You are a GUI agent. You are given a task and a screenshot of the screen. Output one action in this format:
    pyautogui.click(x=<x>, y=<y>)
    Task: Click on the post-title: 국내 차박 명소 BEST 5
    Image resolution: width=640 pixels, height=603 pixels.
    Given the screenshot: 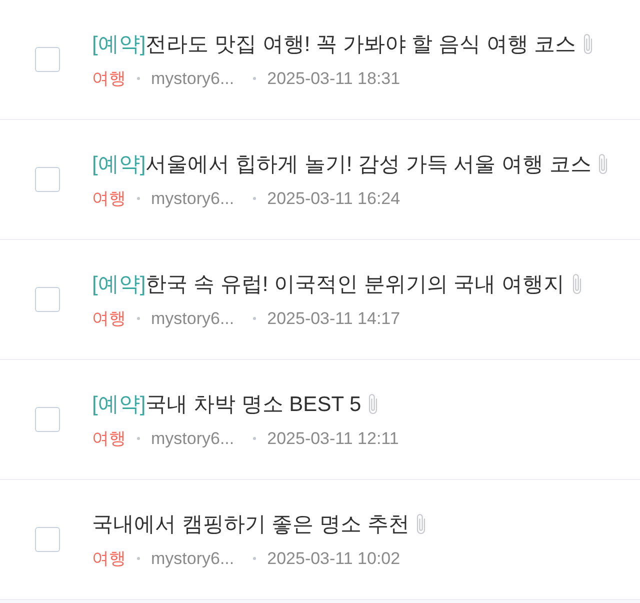 What is the action you would take?
    pyautogui.click(x=254, y=404)
    